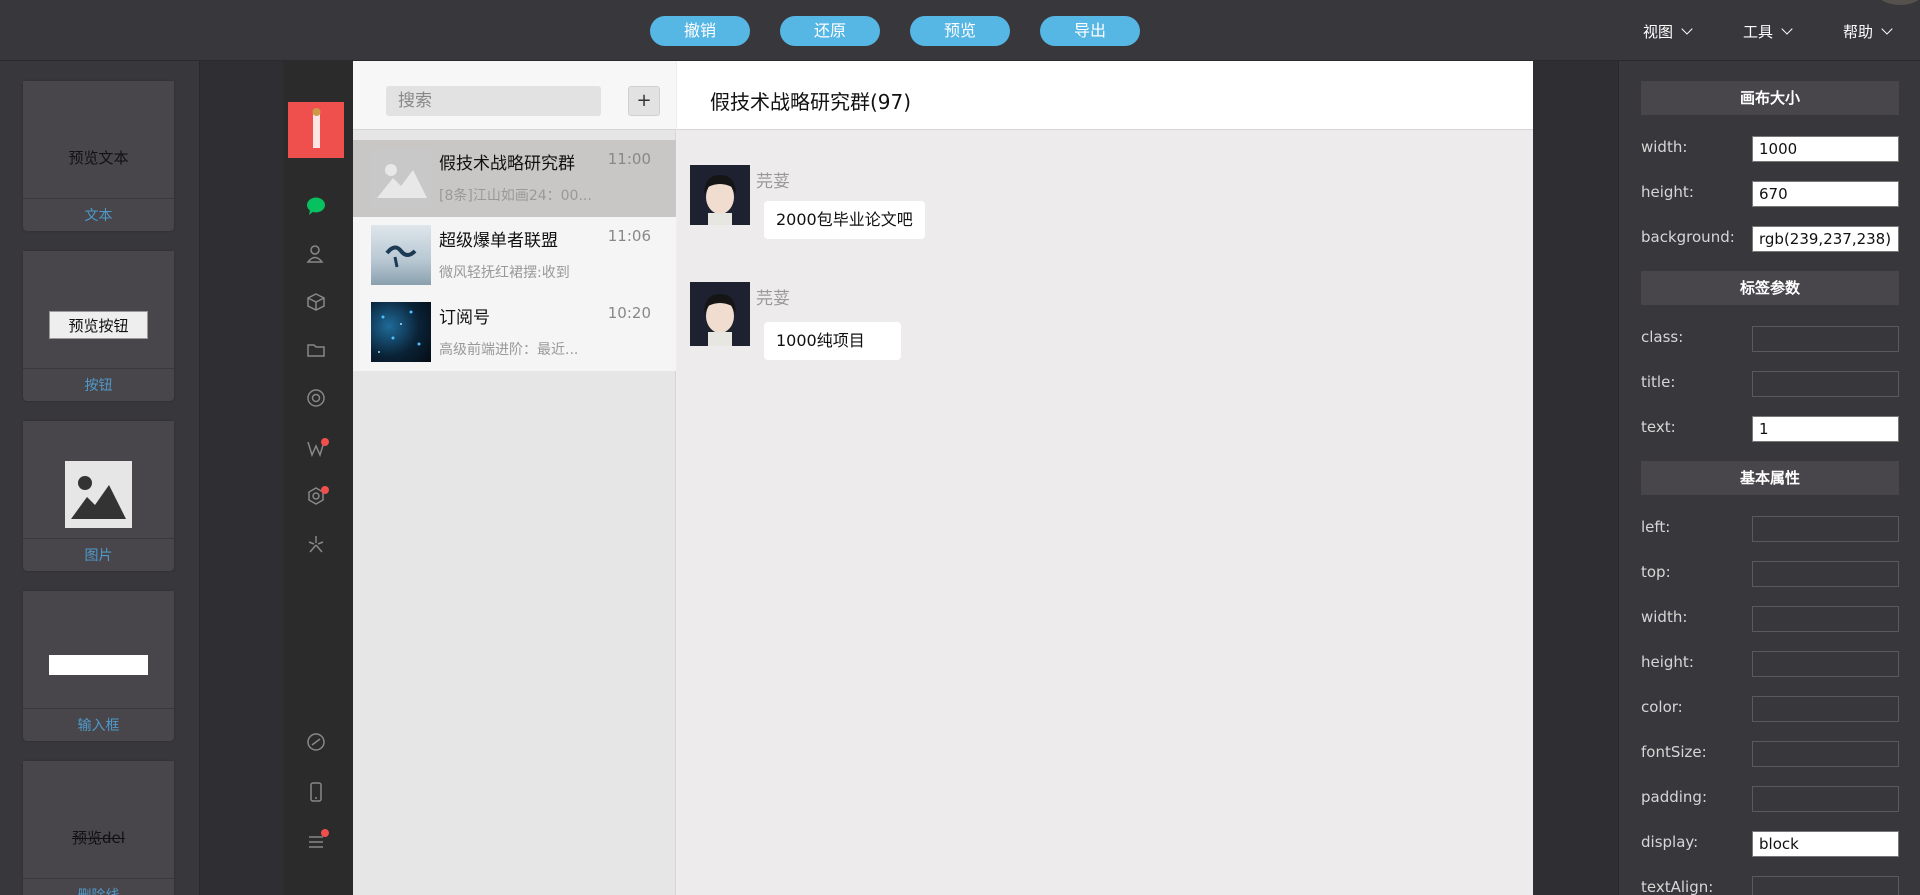 This screenshot has width=1920, height=895. Describe the element at coordinates (401, 178) in the screenshot. I see `group-avatar` at that location.